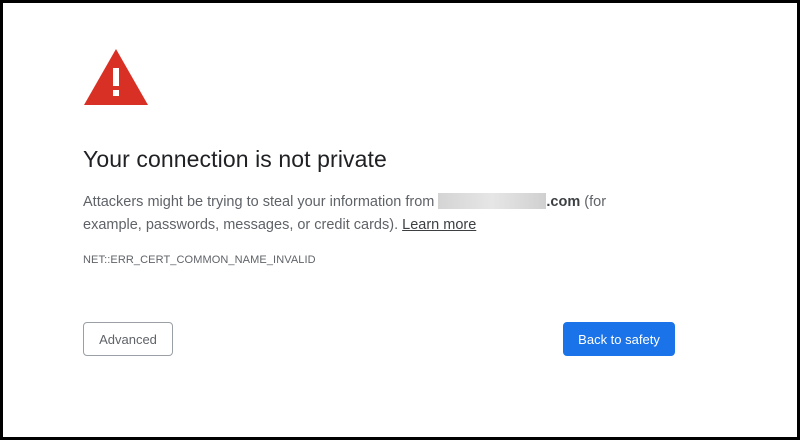 The image size is (800, 440). What do you see at coordinates (235, 159) in the screenshot?
I see `page-title: Your connection is not private` at bounding box center [235, 159].